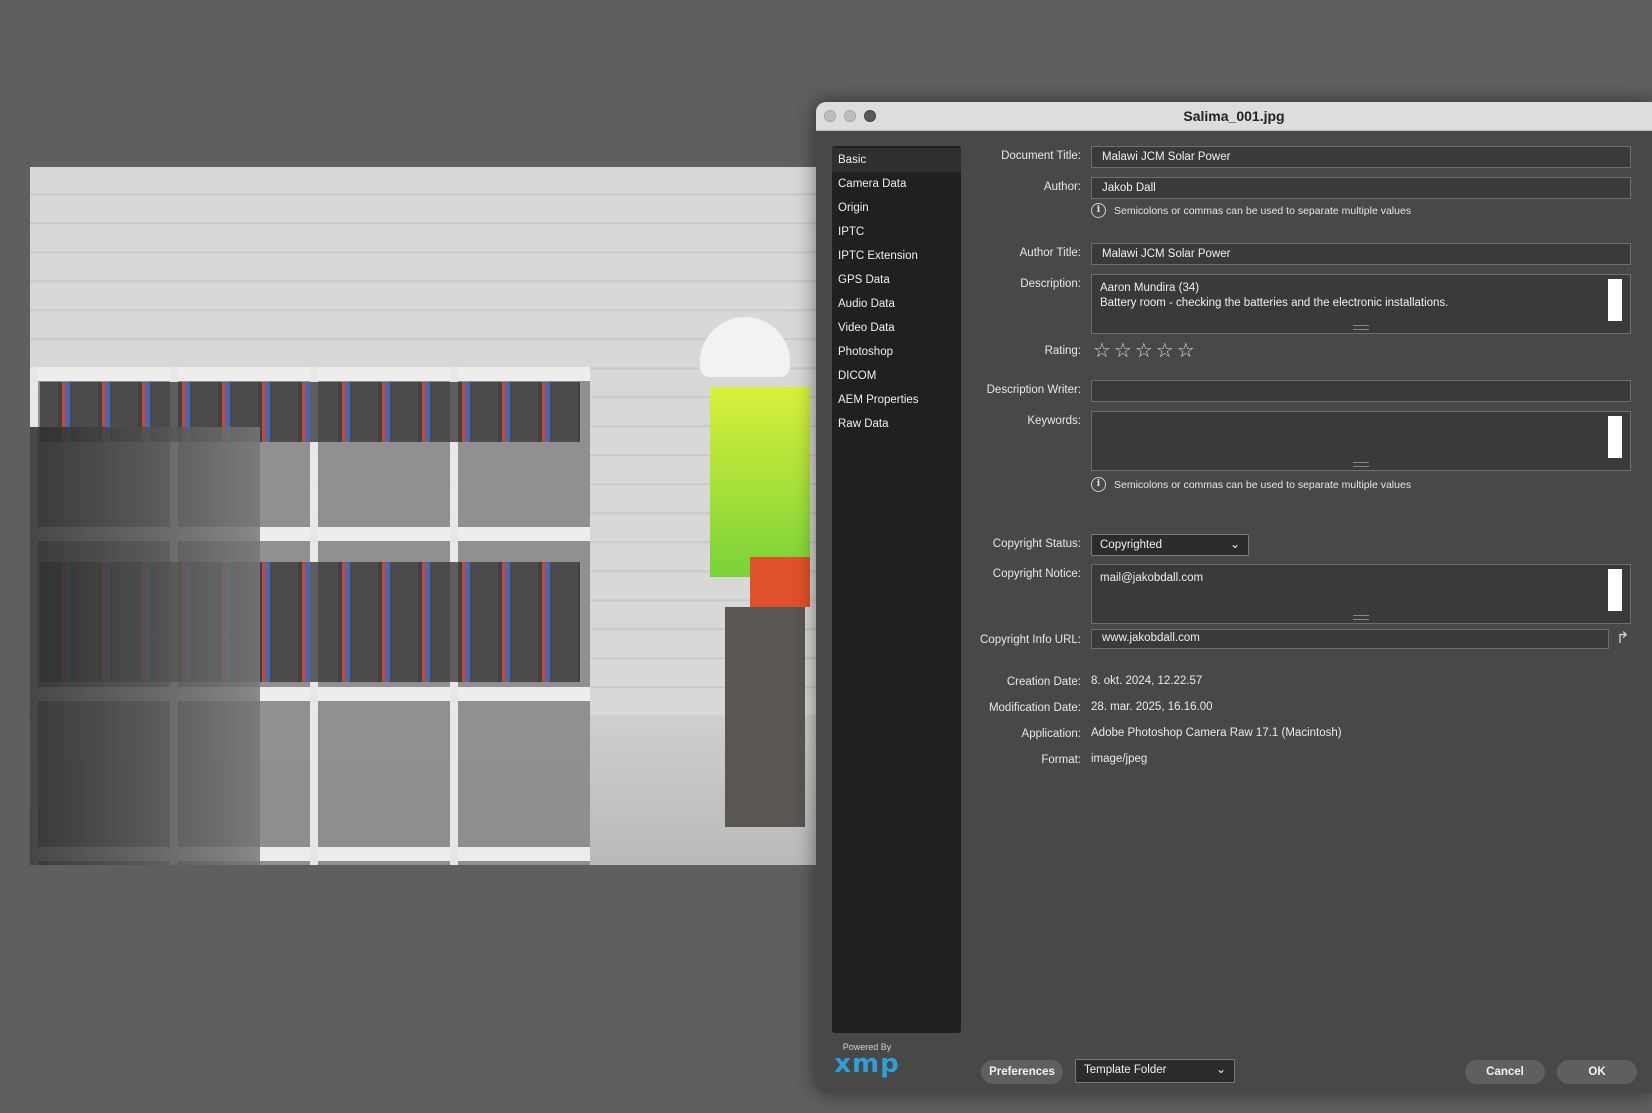  What do you see at coordinates (1036, 544) in the screenshot?
I see `copyright-status-label: Copyright Status:` at bounding box center [1036, 544].